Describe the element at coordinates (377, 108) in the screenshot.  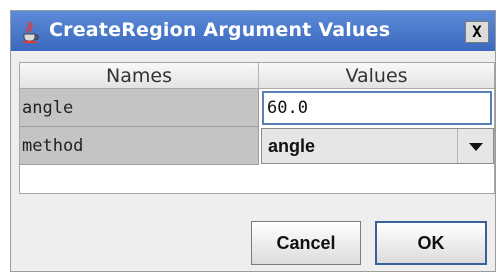
I see `angle-value-input: 60.0` at that location.